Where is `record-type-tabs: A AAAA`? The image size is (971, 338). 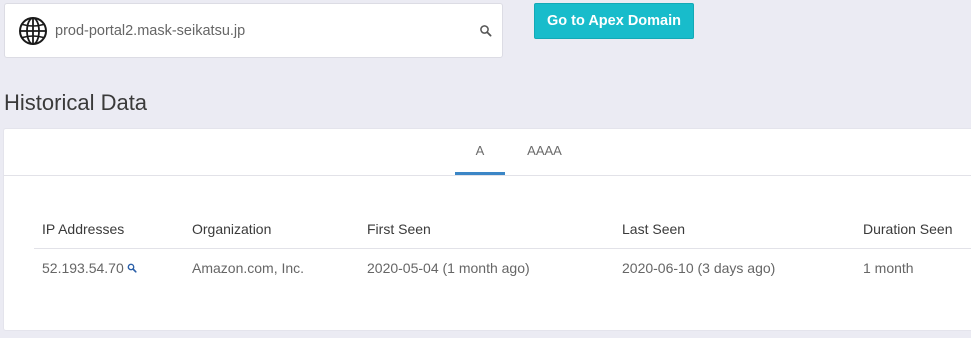
record-type-tabs: A AAAA is located at coordinates (487, 152).